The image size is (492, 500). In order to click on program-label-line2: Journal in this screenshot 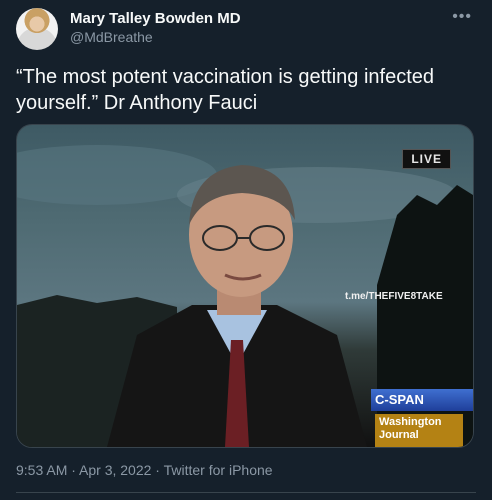, I will do `click(399, 435)`.